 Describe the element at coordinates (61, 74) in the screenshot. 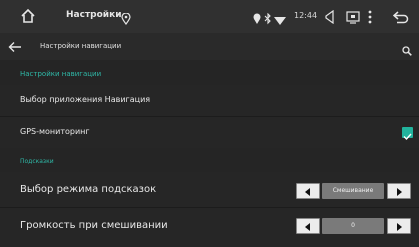

I see `section-header-label: Настройки навигации` at that location.